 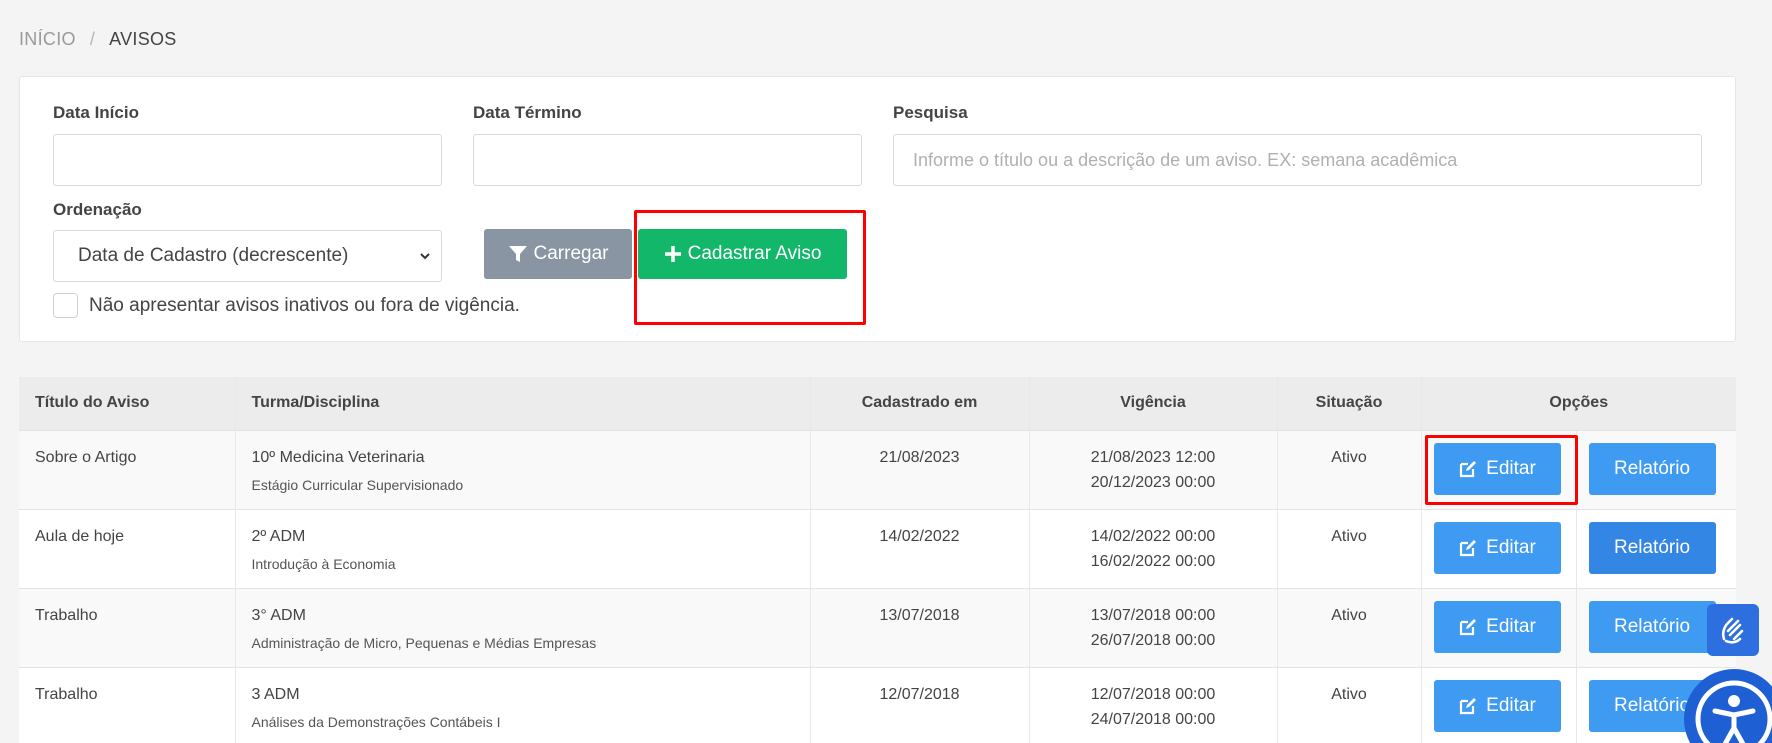 What do you see at coordinates (376, 721) in the screenshot?
I see `subject-name: Análises da Demonstrações Contábeis I` at bounding box center [376, 721].